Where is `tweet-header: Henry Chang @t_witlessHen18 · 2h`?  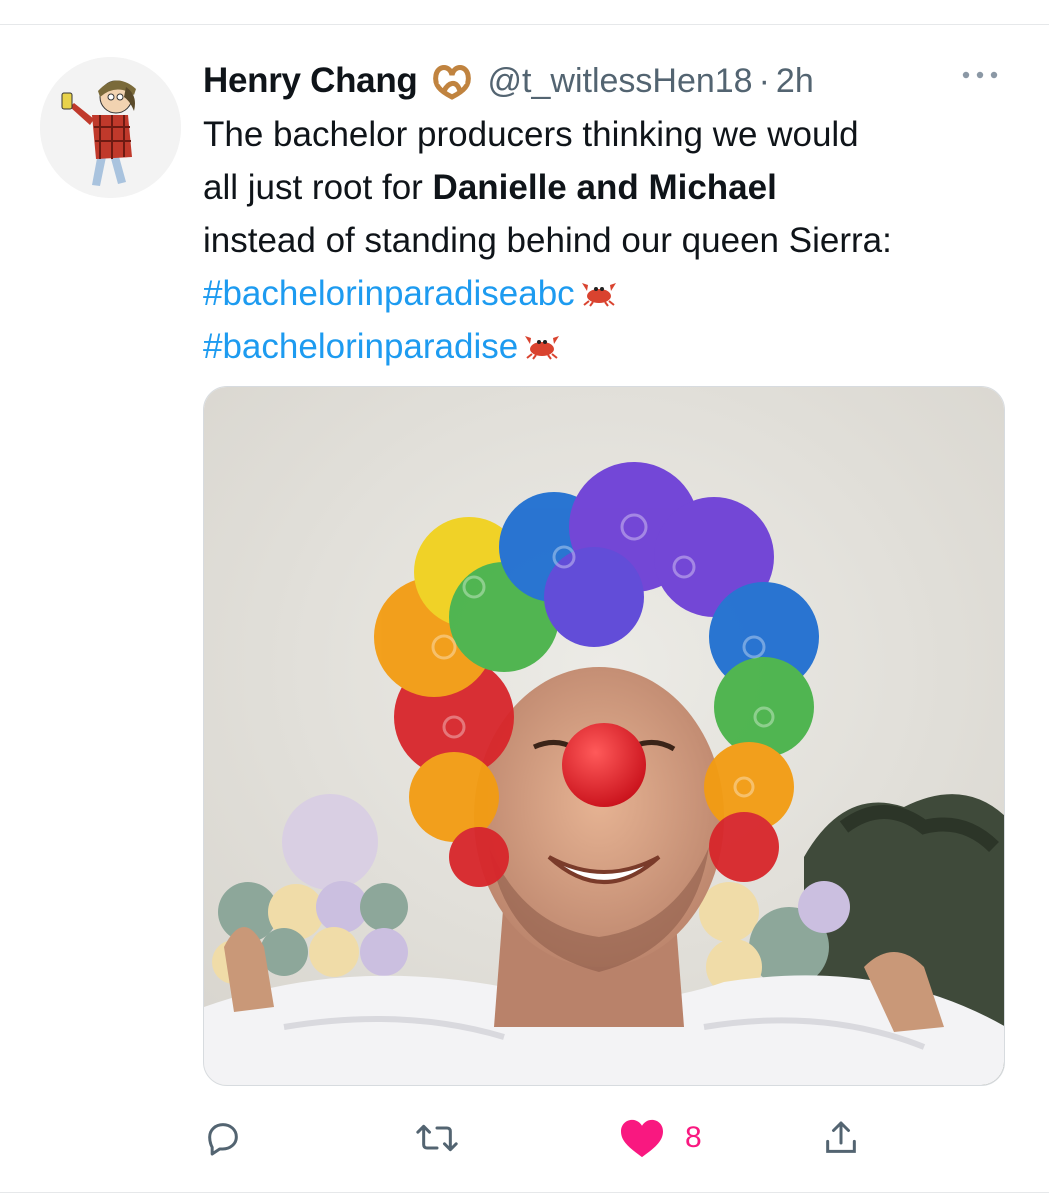
tweet-header: Henry Chang @t_witlessHen18 · 2h is located at coordinates (508, 81).